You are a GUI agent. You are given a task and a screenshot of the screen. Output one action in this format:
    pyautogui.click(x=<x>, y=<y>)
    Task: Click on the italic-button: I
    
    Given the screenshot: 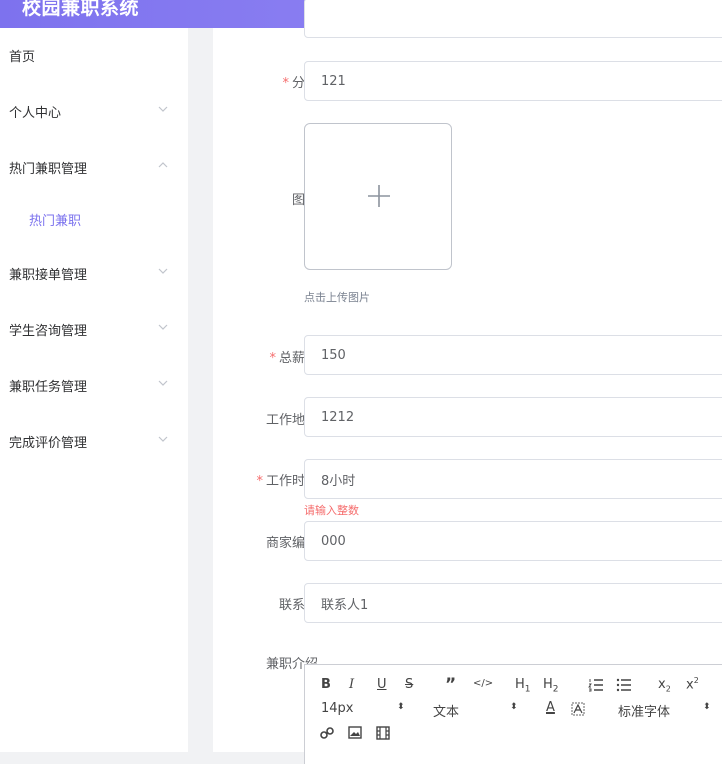 What is the action you would take?
    pyautogui.click(x=351, y=684)
    